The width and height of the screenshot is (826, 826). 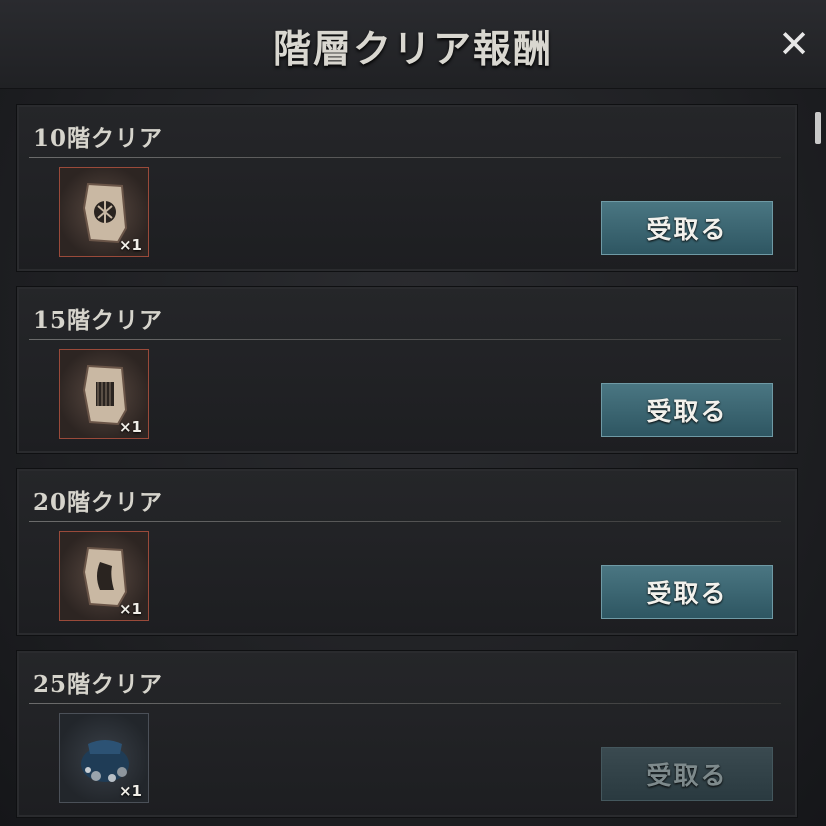 What do you see at coordinates (98, 138) in the screenshot?
I see `reward-title: 10階クリア` at bounding box center [98, 138].